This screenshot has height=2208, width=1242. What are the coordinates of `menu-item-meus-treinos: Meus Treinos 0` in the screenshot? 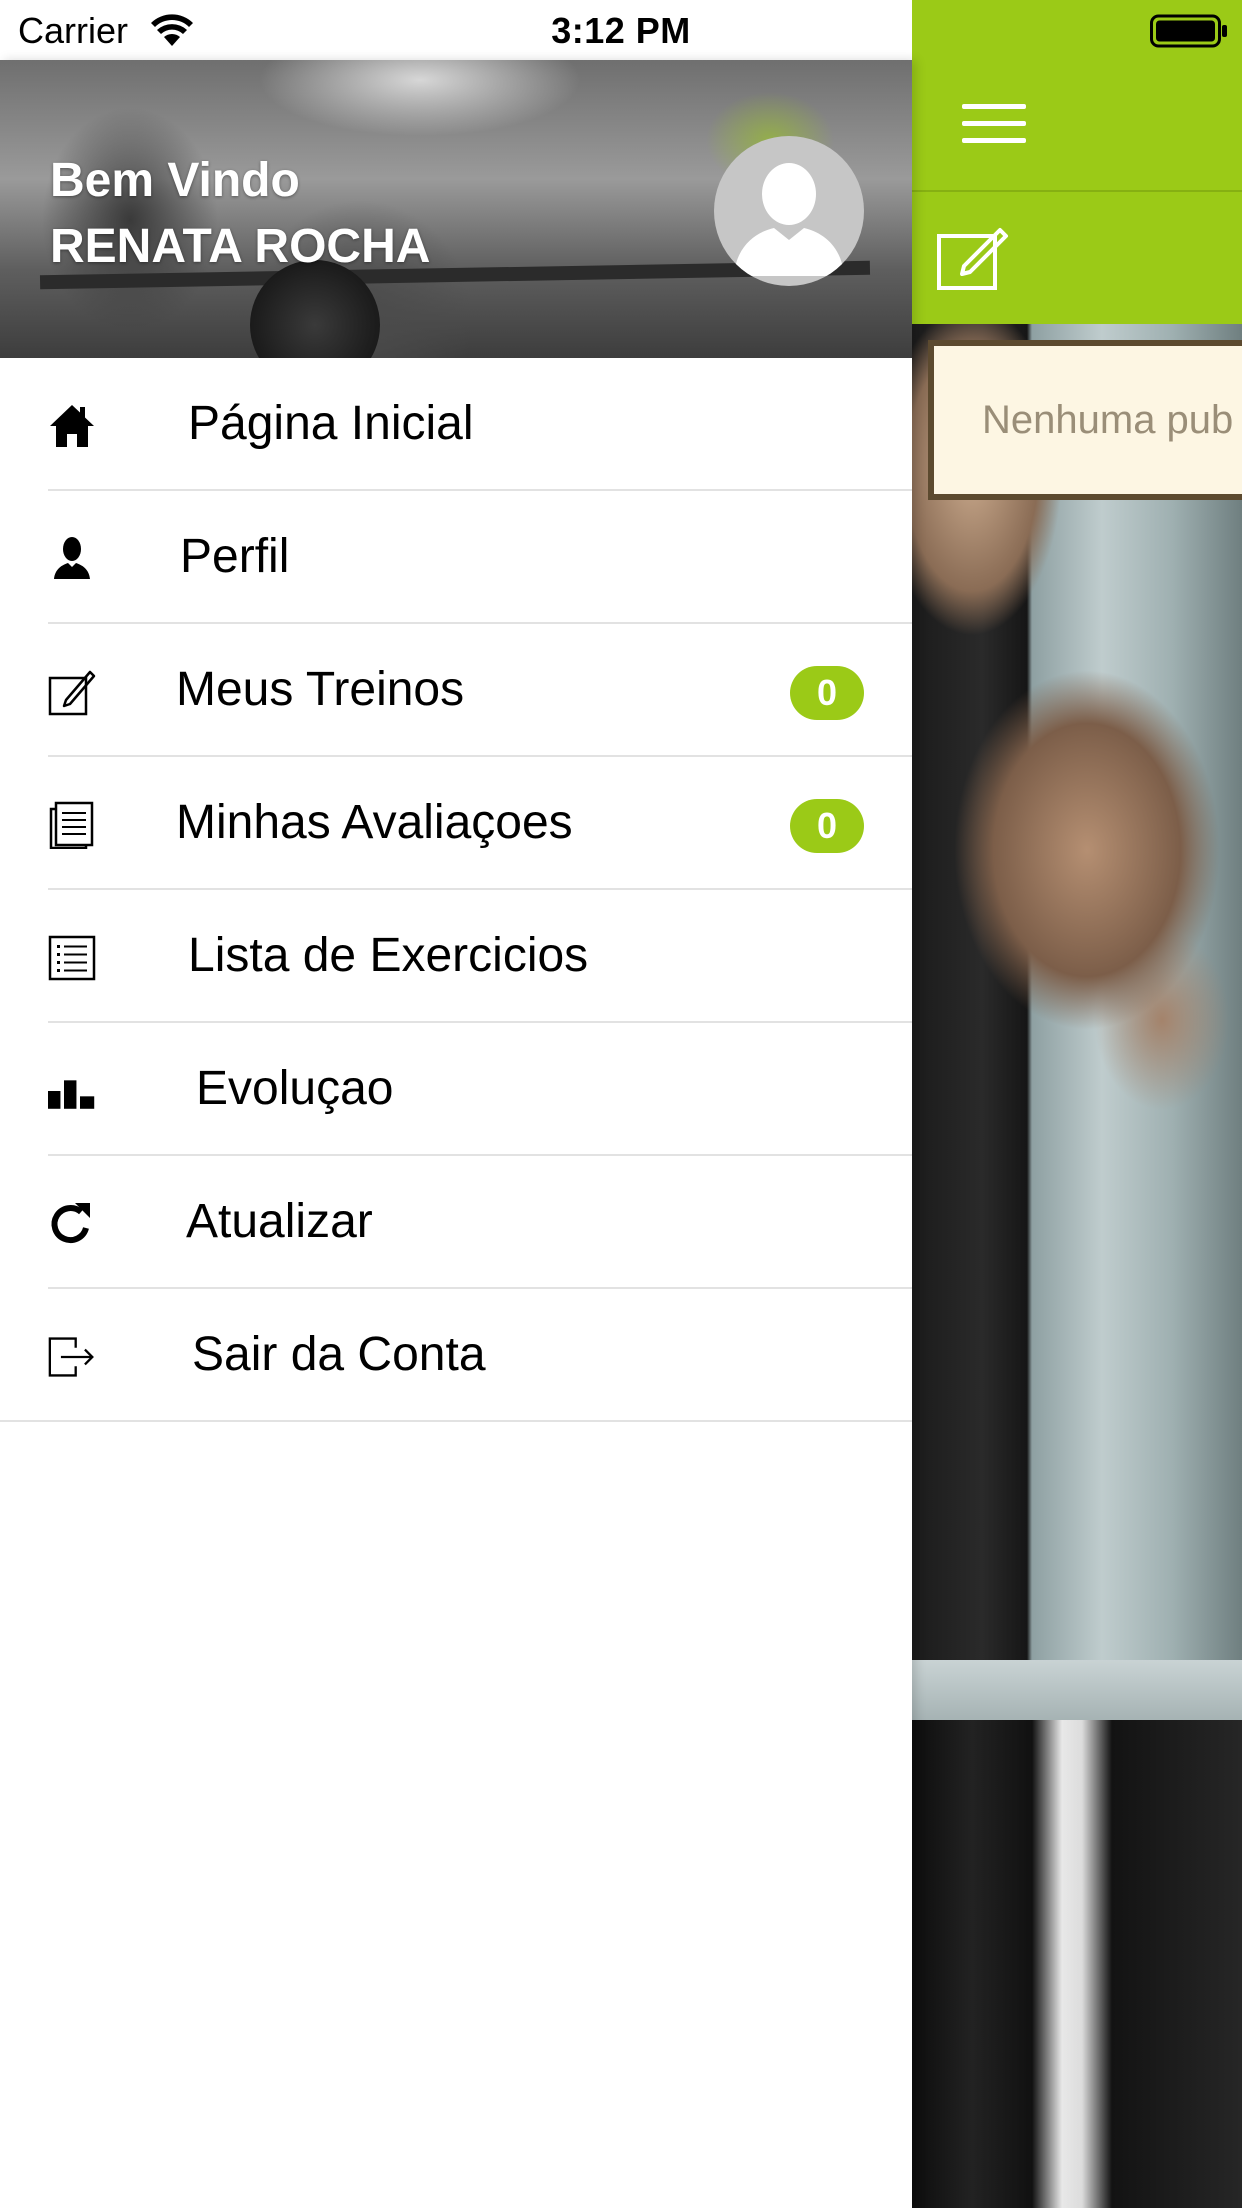 It's located at (456, 690).